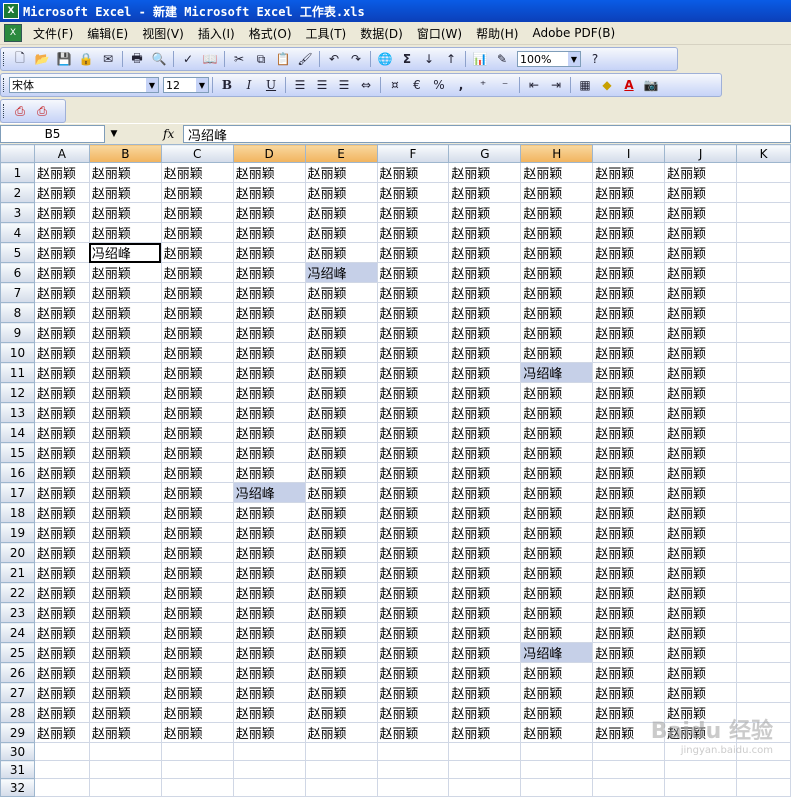  I want to click on row-header: 19, so click(17, 532).